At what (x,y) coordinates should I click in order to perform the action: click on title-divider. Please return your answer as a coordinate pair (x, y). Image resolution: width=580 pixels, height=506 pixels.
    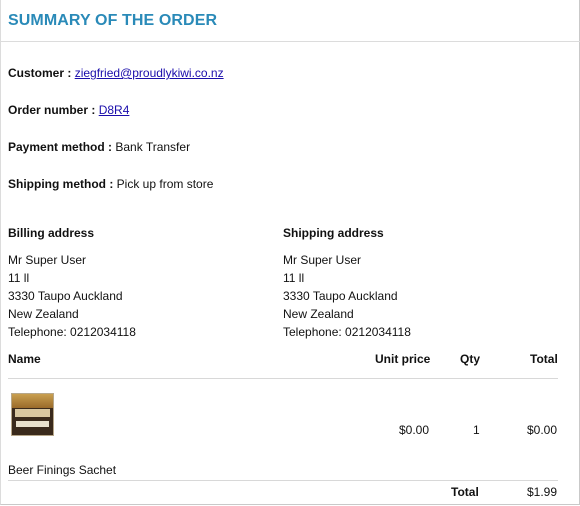
    Looking at the image, I should click on (290, 41).